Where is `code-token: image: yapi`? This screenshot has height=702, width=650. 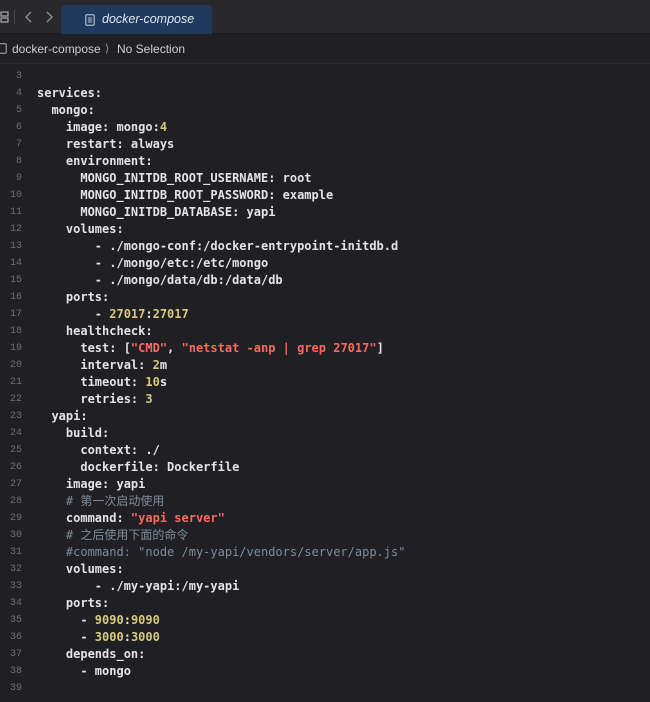
code-token: image: yapi is located at coordinates (91, 484).